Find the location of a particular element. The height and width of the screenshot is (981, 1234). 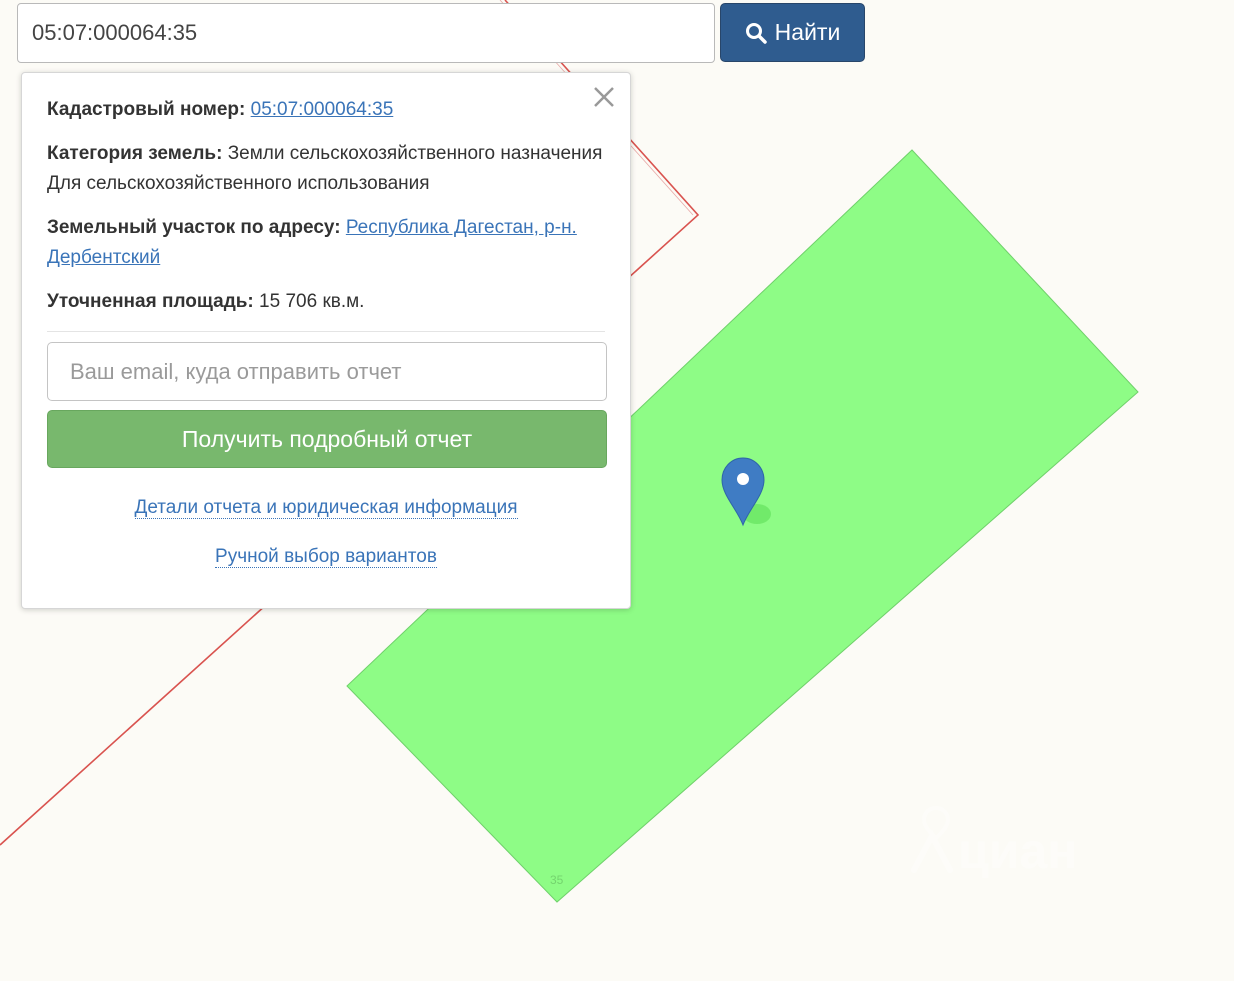

search-icon is located at coordinates (756, 33).